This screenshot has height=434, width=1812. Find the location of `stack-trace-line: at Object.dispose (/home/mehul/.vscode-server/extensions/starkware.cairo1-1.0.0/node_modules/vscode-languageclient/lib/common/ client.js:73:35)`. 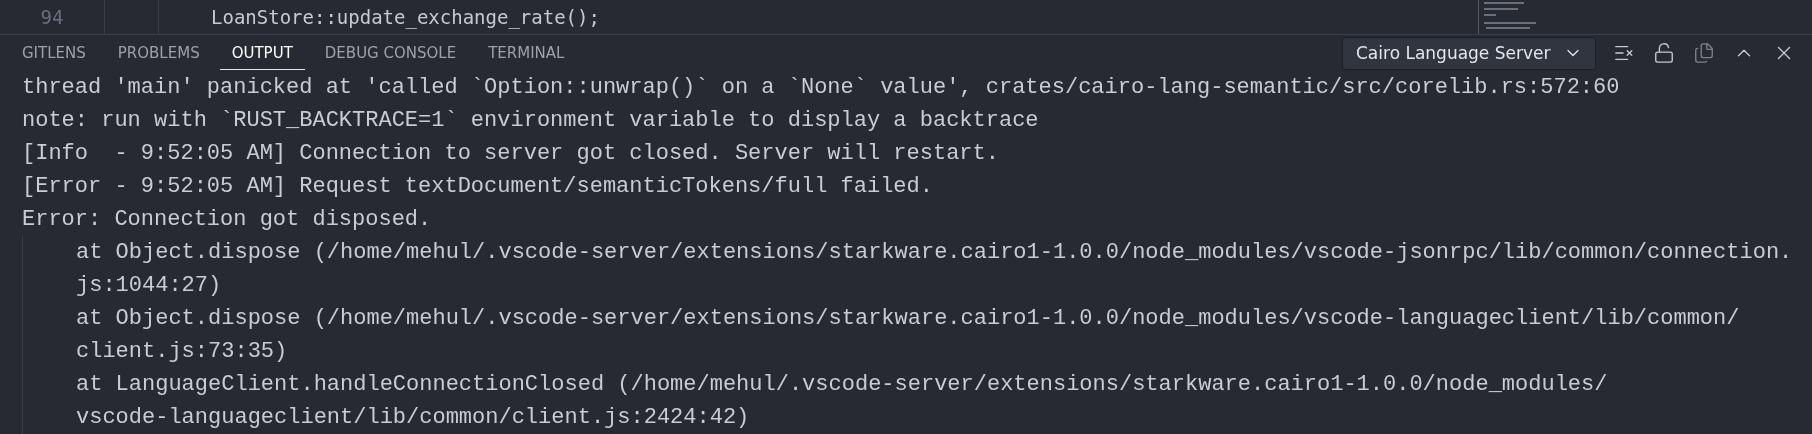

stack-trace-line: at Object.dispose (/home/mehul/.vscode-server/extensions/starkware.cairo1-1.0.0/node_modules/vscode-languageclient/lib/common/ client.js:73:35) is located at coordinates (908, 335).